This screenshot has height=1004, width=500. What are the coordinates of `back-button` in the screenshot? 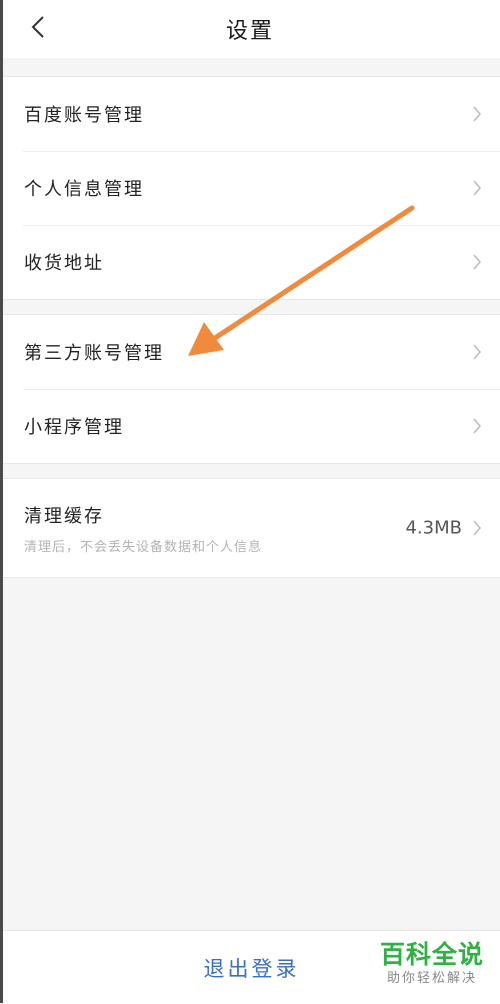 It's located at (38, 27).